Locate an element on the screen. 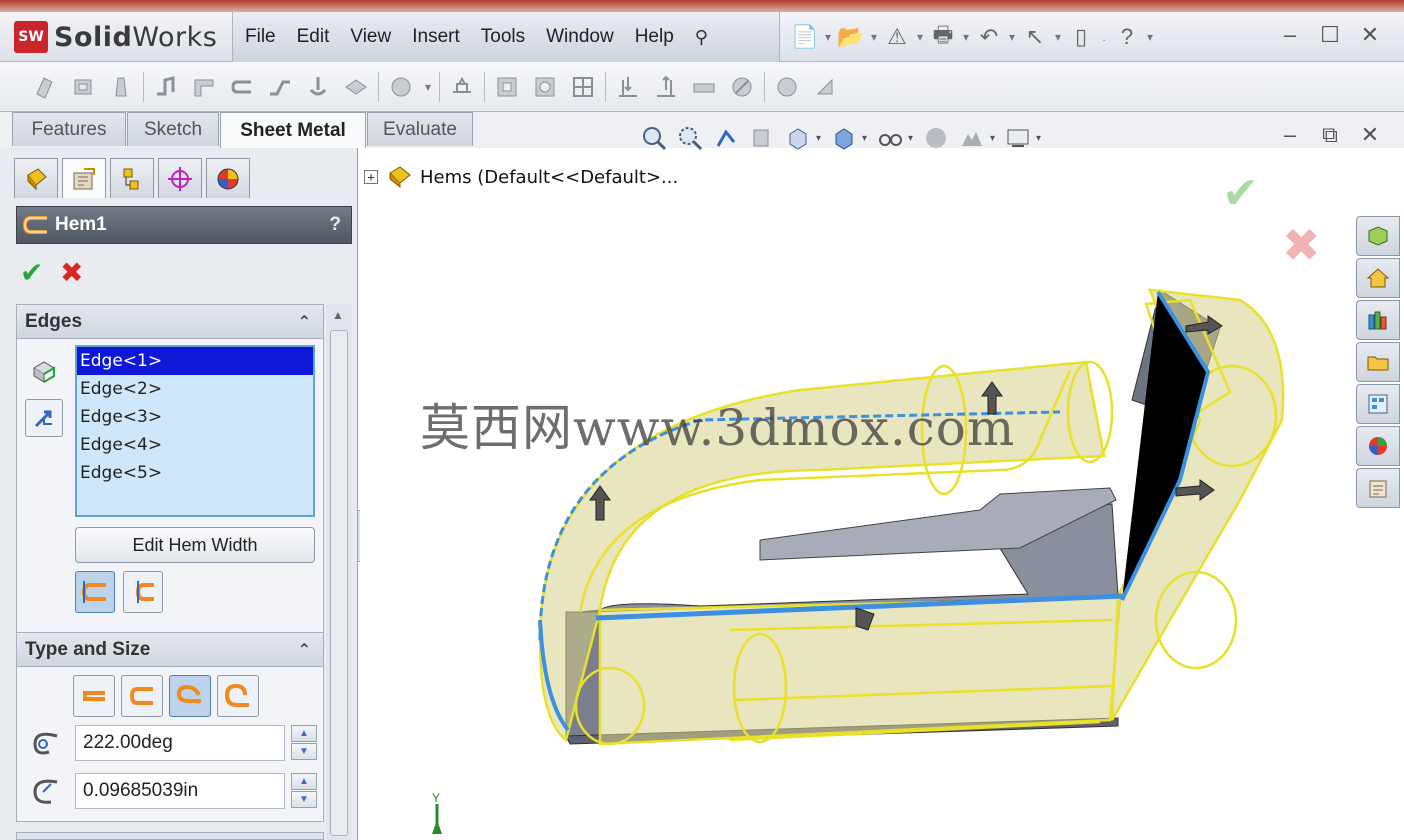 Image resolution: width=1404 pixels, height=840 pixels. appearances-icon is located at coordinates (1378, 446).